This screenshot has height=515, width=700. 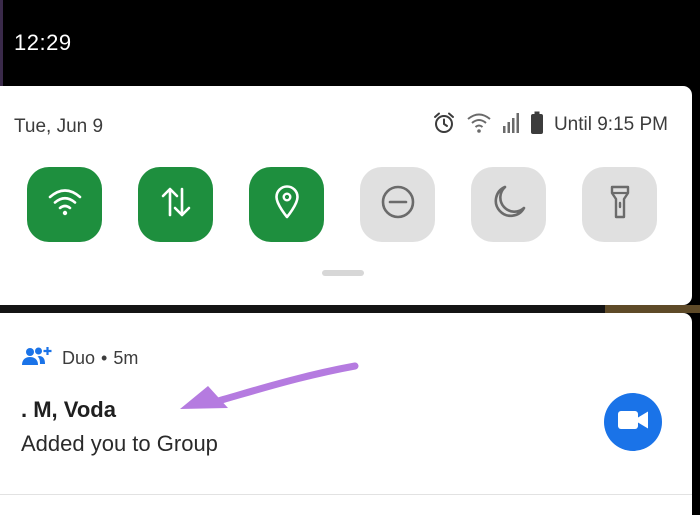 I want to click on notification-app-name: Duo, so click(x=79, y=358).